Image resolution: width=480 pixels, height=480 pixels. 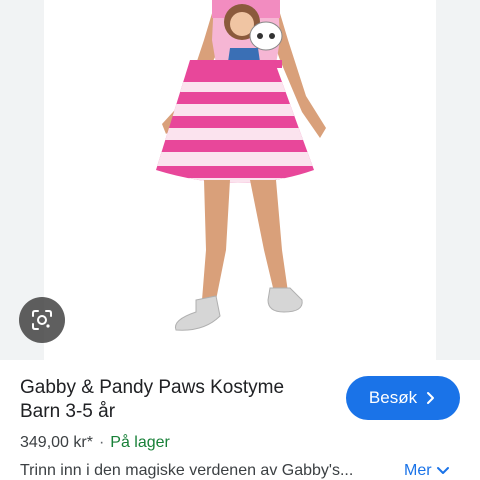 I want to click on image-margin-right, so click(x=458, y=180).